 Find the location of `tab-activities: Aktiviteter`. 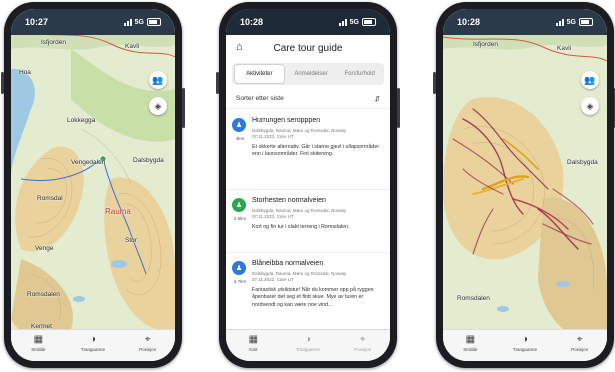

tab-activities: Aktiviteter is located at coordinates (259, 74).